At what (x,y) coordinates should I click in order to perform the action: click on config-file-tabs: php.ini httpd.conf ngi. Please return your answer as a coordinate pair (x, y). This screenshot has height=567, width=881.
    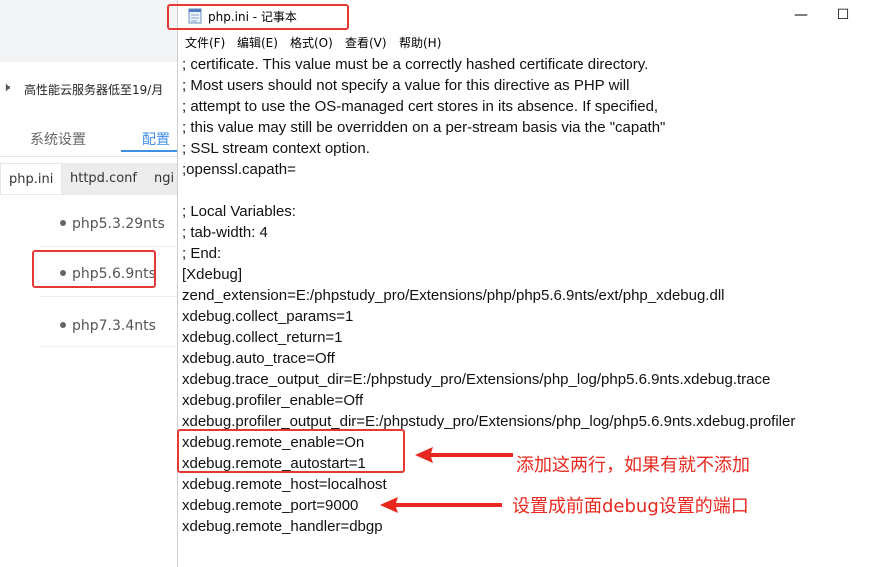
    Looking at the image, I should click on (90, 178).